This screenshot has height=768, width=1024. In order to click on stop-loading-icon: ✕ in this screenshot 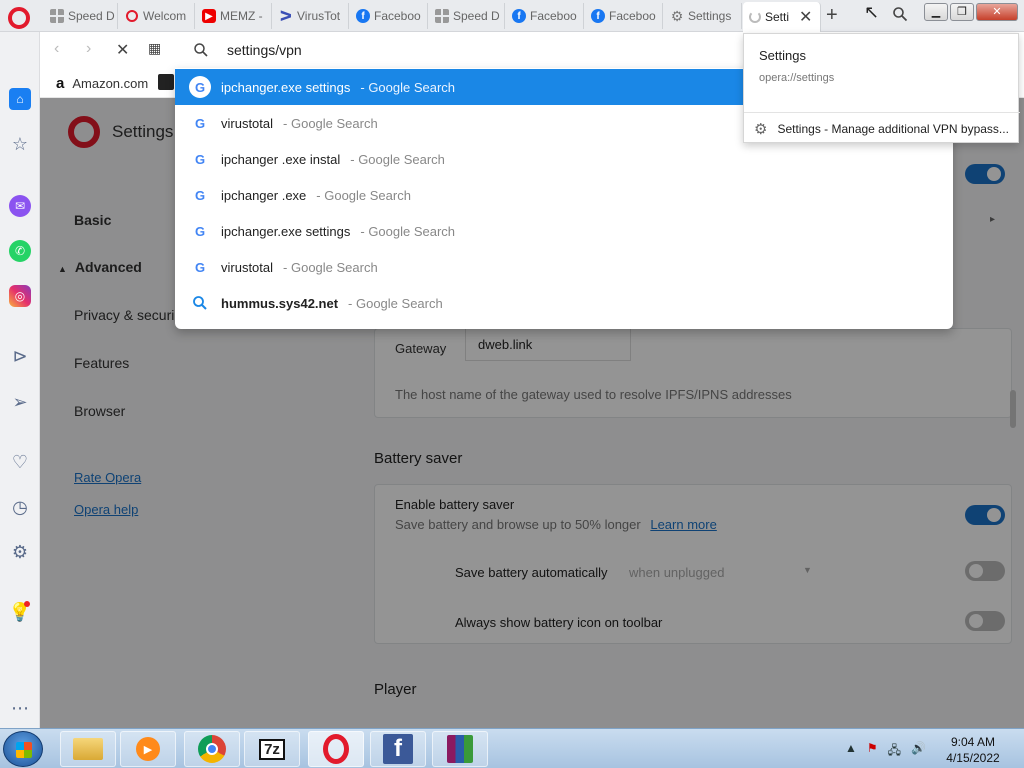, I will do `click(122, 50)`.